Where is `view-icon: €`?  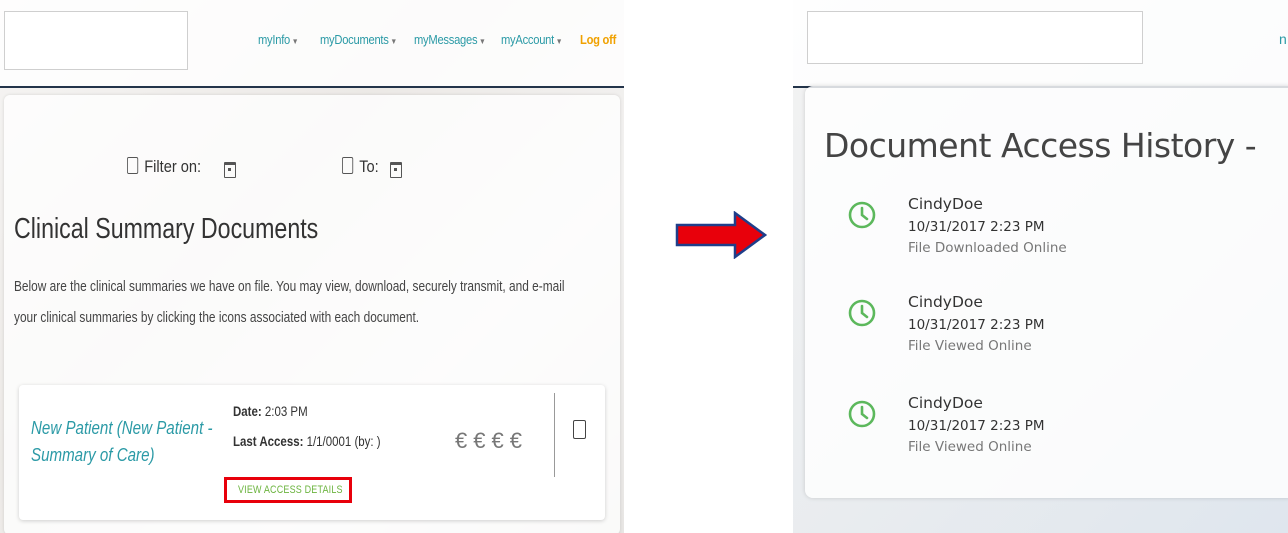 view-icon: € is located at coordinates (464, 440).